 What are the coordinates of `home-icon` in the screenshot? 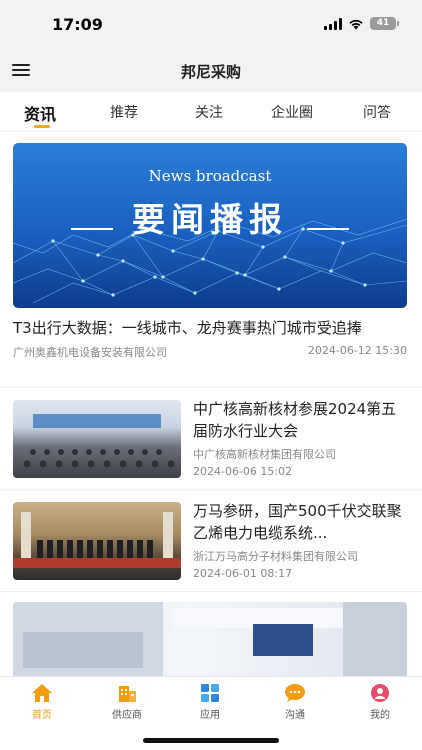 It's located at (42, 693).